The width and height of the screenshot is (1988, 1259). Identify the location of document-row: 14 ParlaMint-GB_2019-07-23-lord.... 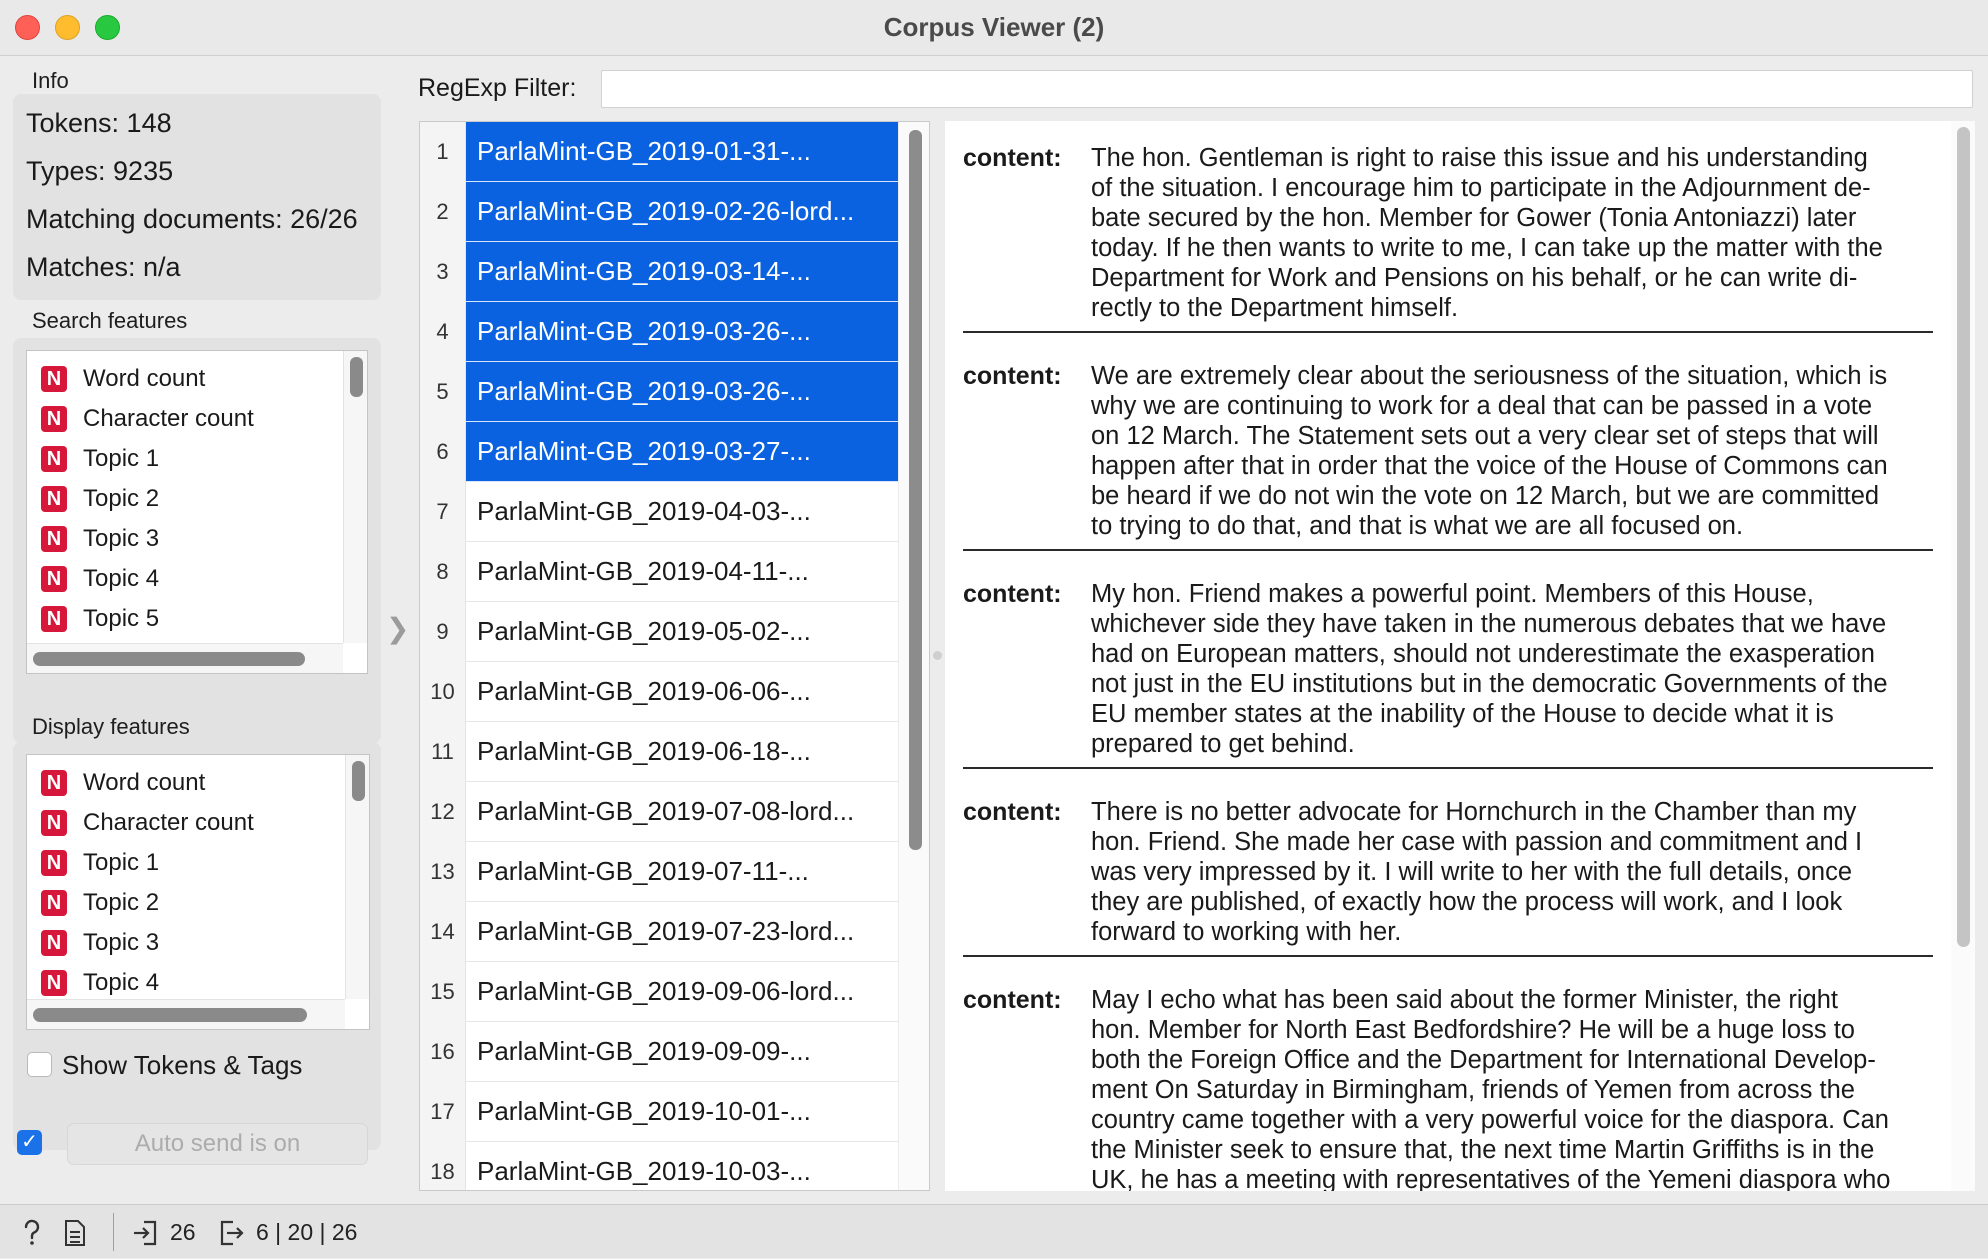
(659, 932).